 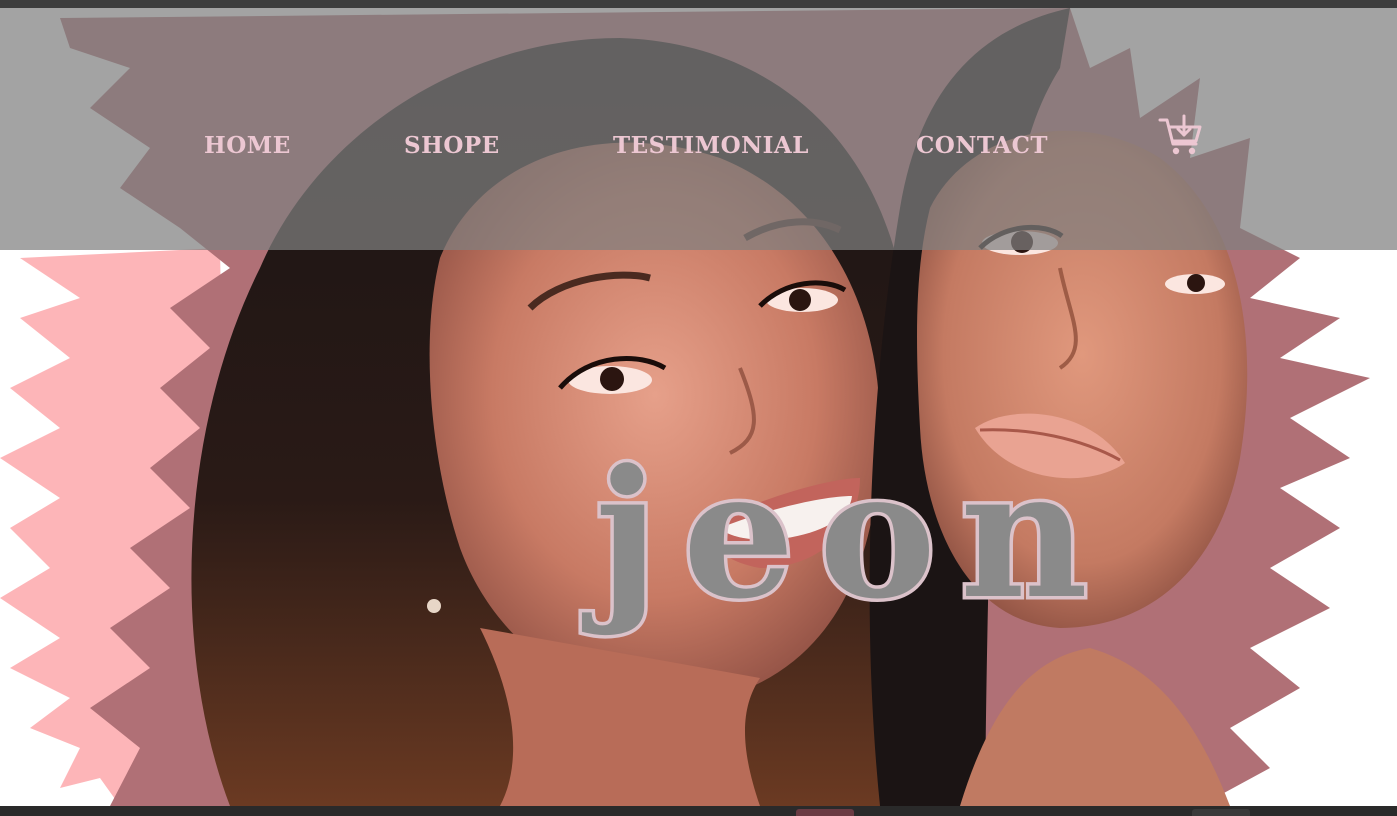 What do you see at coordinates (1181, 136) in the screenshot?
I see `shopping-cart-add-icon` at bounding box center [1181, 136].